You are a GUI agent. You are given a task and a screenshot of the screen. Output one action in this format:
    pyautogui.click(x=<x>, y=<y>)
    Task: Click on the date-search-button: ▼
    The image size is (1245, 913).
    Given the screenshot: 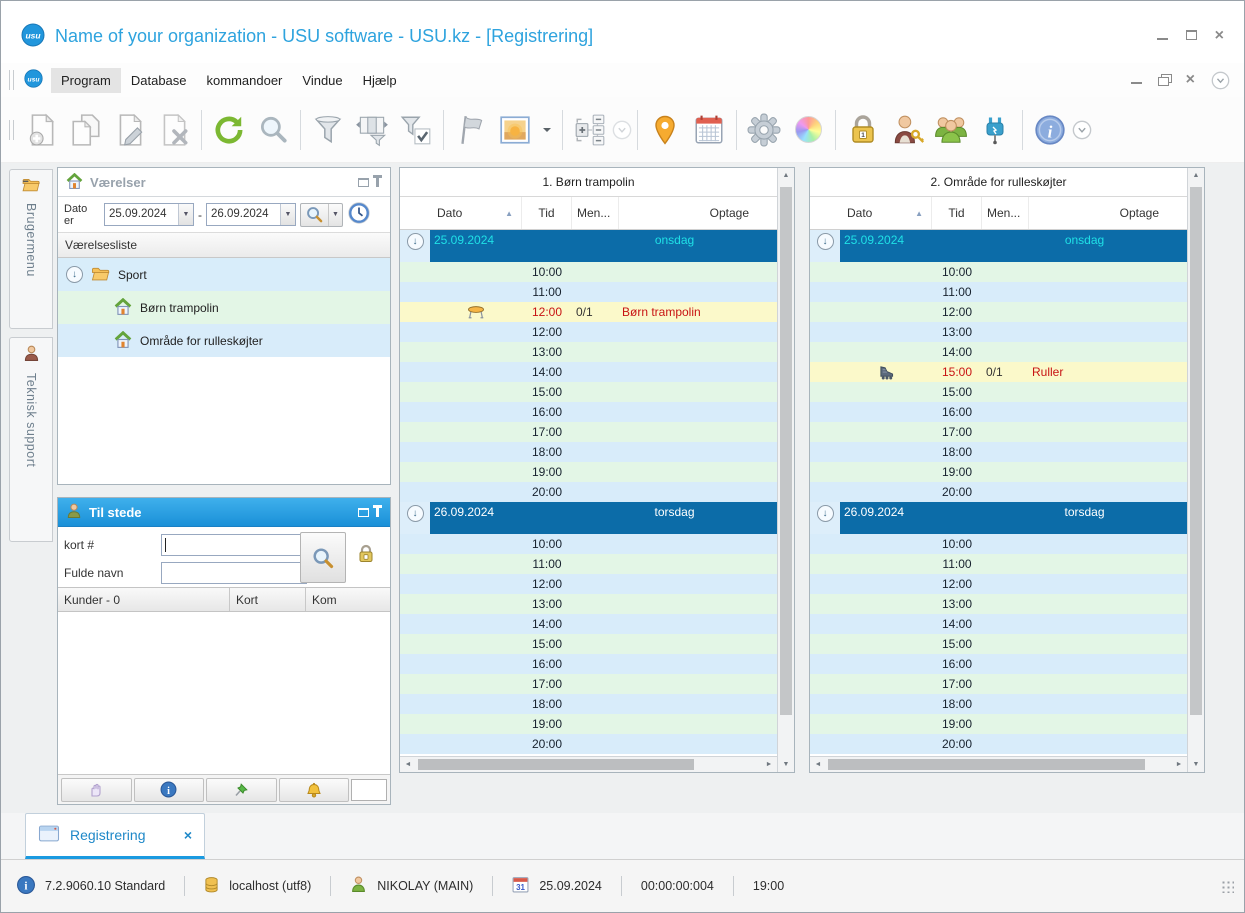 What is the action you would take?
    pyautogui.click(x=321, y=214)
    